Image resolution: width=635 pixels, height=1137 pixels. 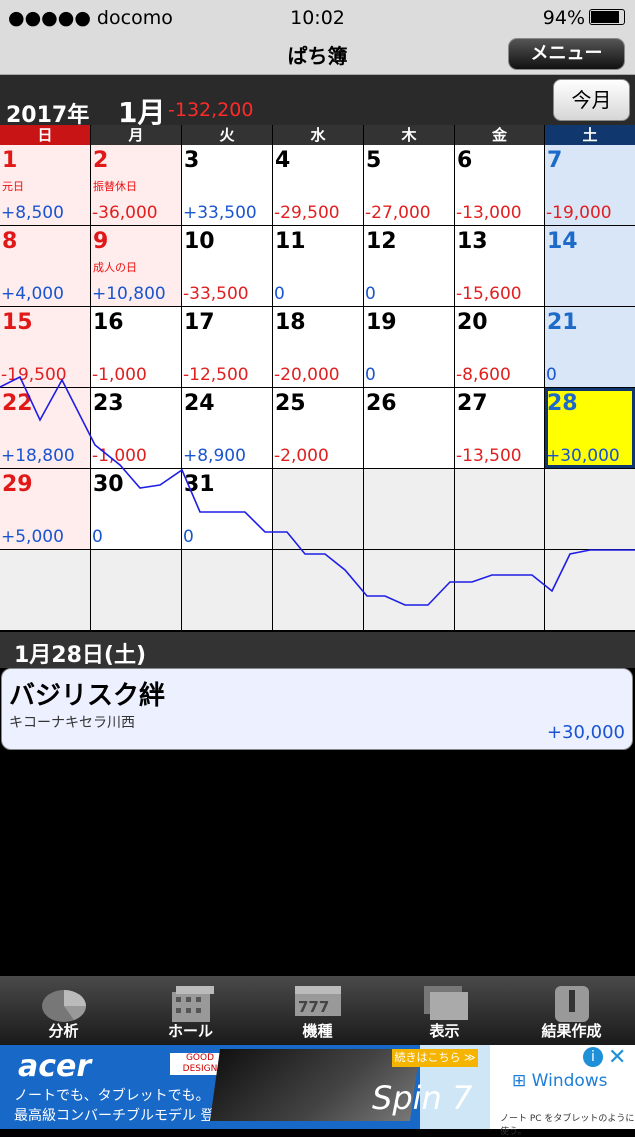 What do you see at coordinates (409, 185) in the screenshot?
I see `calendar-day-cell: 5 -27,000` at bounding box center [409, 185].